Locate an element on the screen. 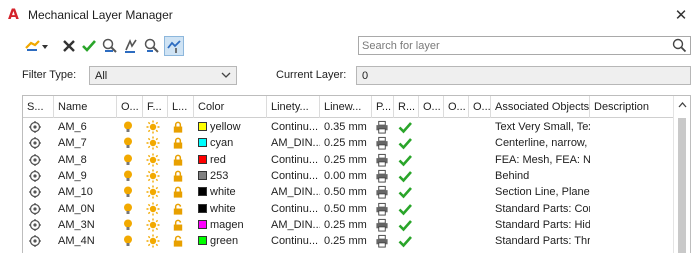 The image size is (699, 253). search-input is located at coordinates (512, 45).